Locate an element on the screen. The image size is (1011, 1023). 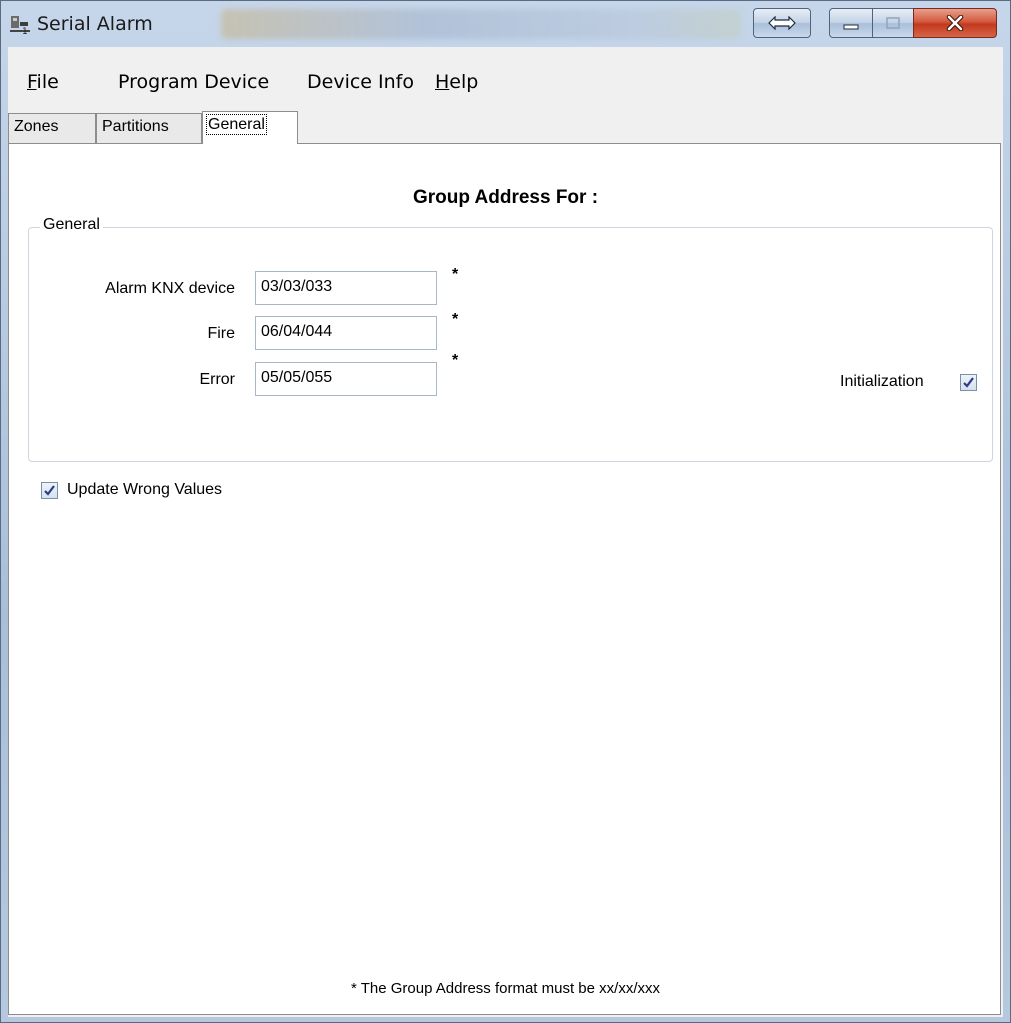
close-button is located at coordinates (955, 23).